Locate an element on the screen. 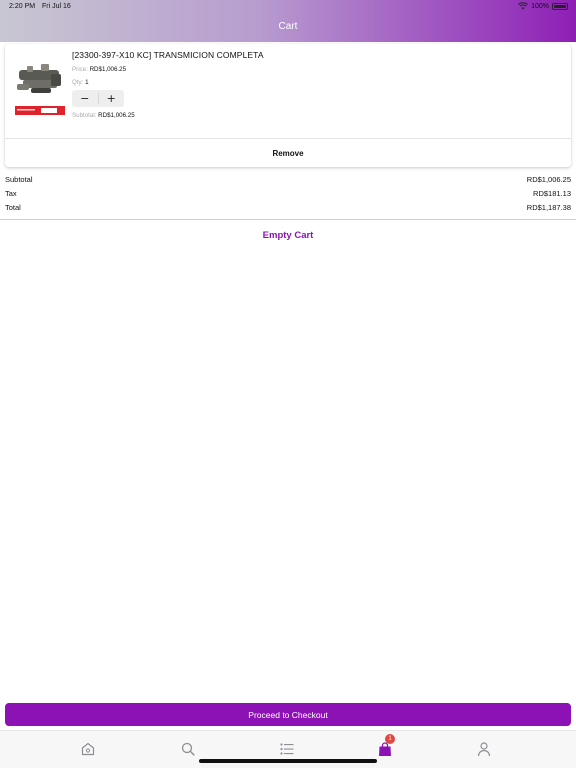 The height and width of the screenshot is (768, 576). status-time: 2:20 PM is located at coordinates (22, 6).